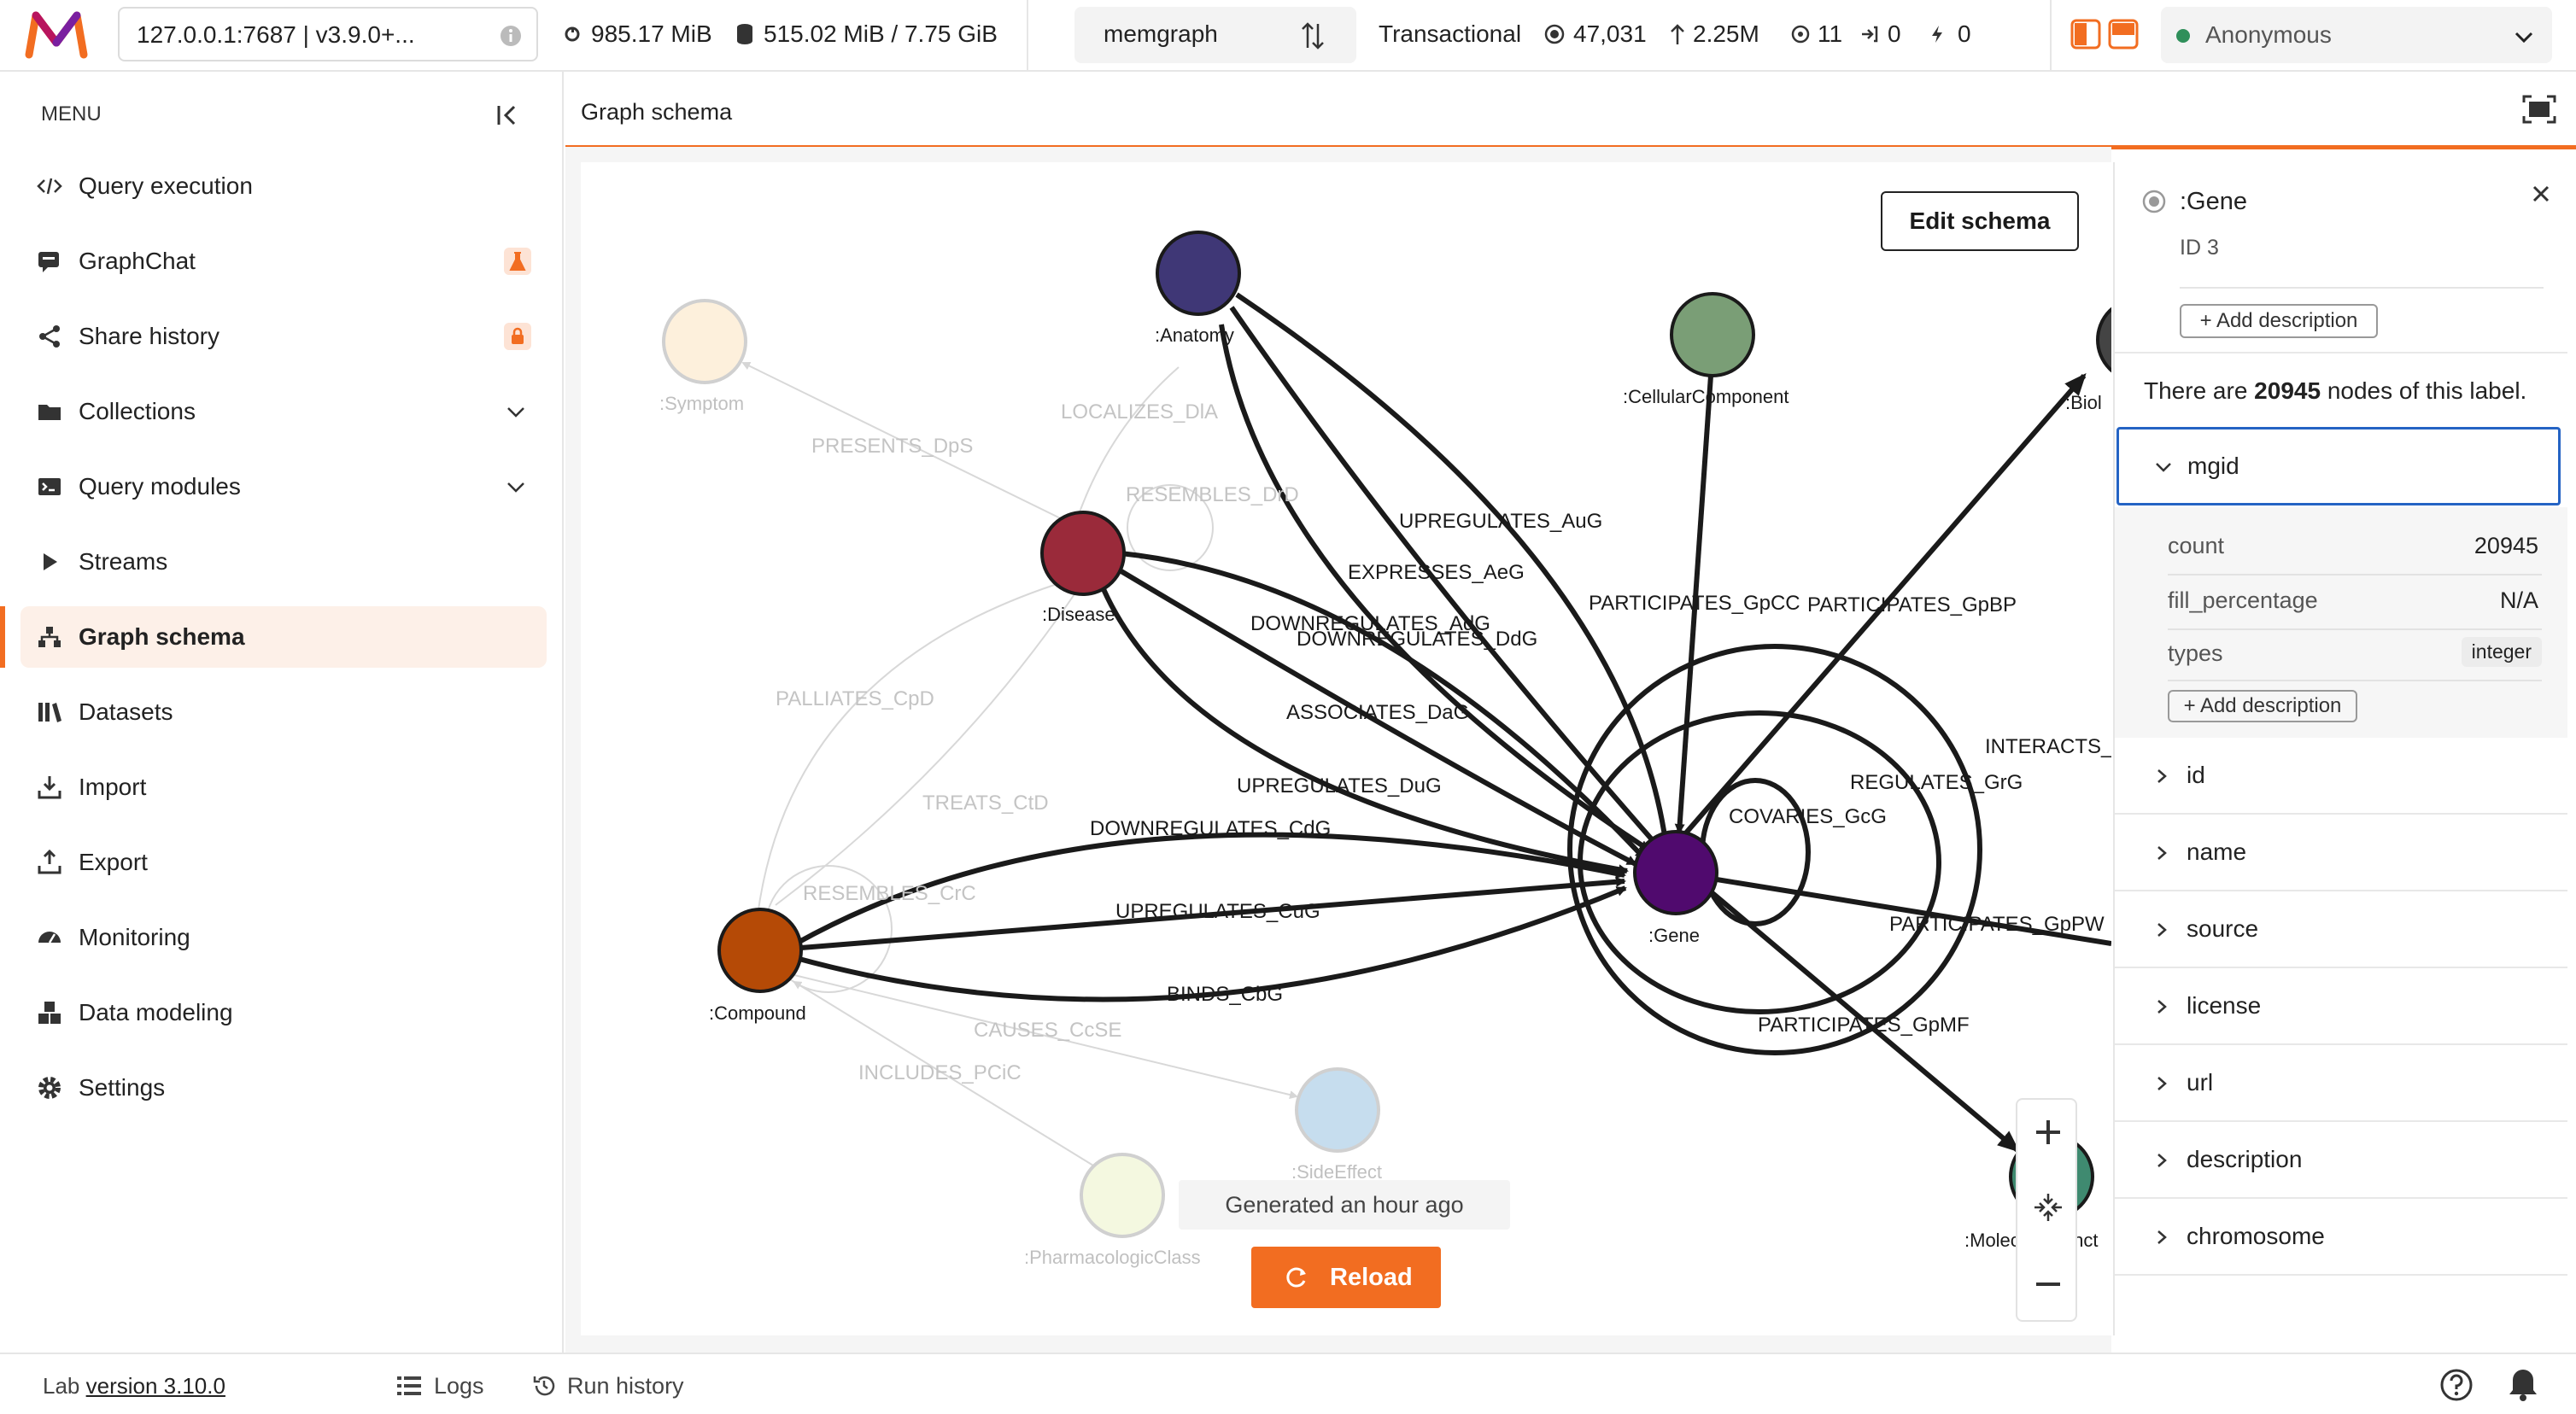 The image size is (2576, 1414). What do you see at coordinates (1980, 221) in the screenshot?
I see `edit-schema-button: Edit schema` at bounding box center [1980, 221].